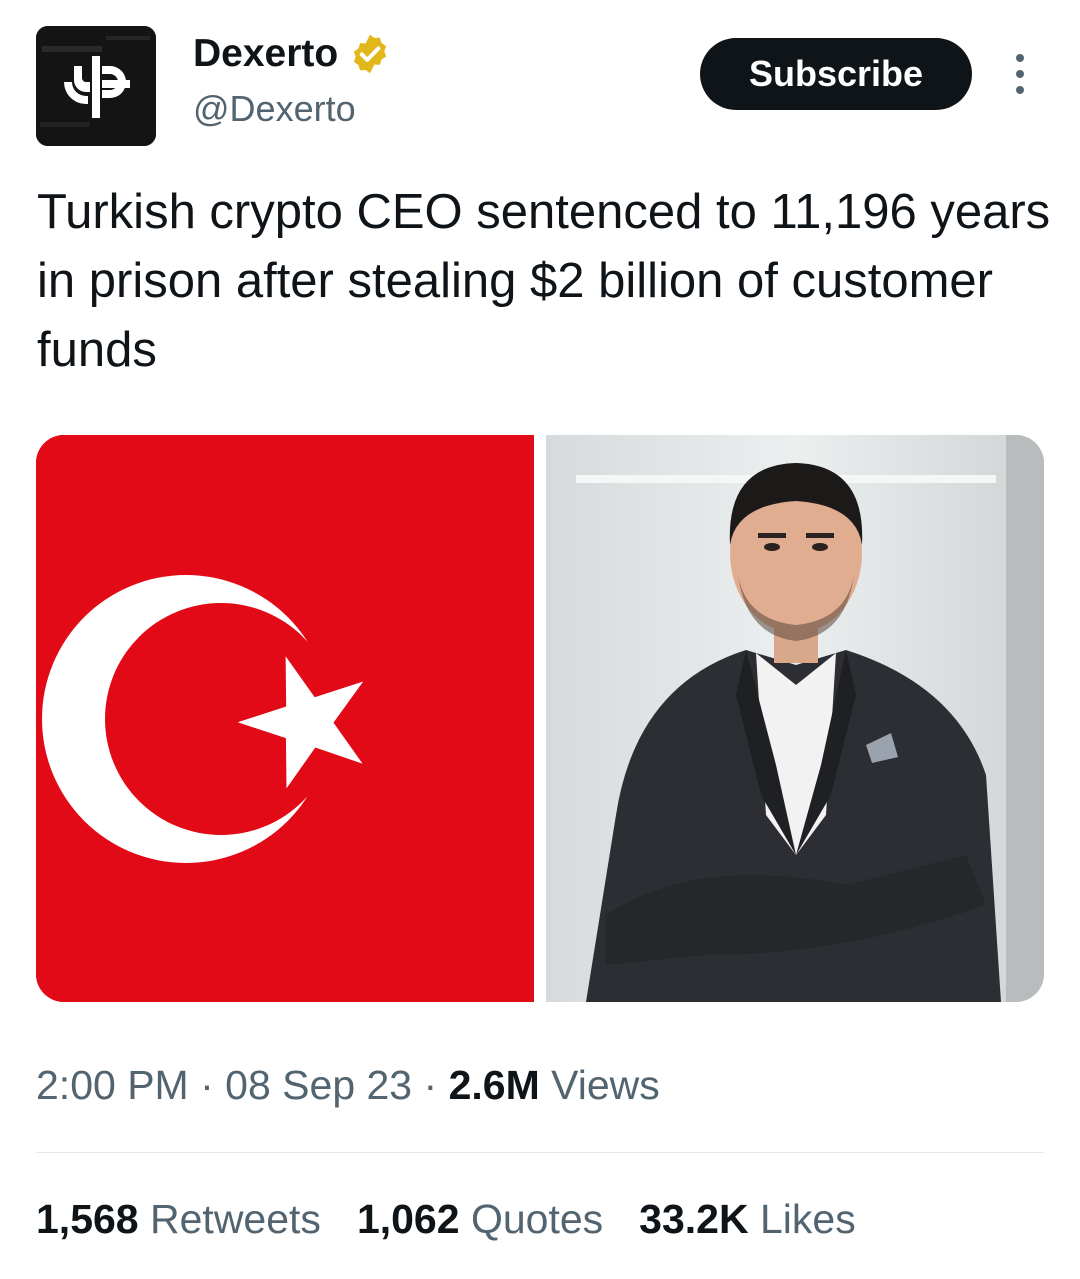 The width and height of the screenshot is (1080, 1279). Describe the element at coordinates (235, 1219) in the screenshot. I see `retweets-label: Retweets` at that location.